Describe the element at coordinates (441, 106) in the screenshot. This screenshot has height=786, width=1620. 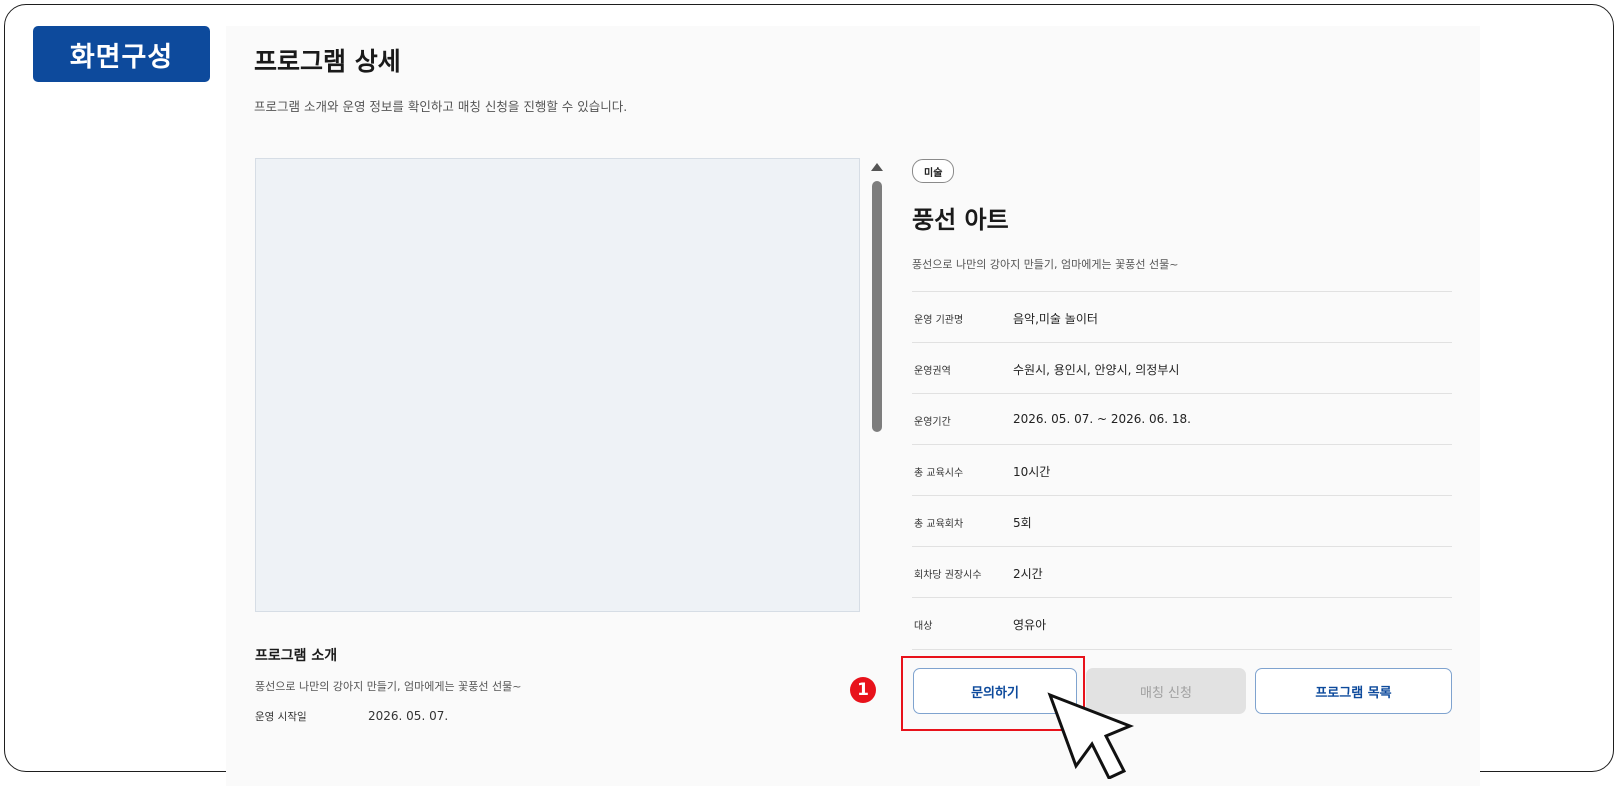
I see `page-subtitle: 프로그램 소개와 운영 정보를 확인하고 매칭 신청을 진행할 수 있습니다.` at that location.